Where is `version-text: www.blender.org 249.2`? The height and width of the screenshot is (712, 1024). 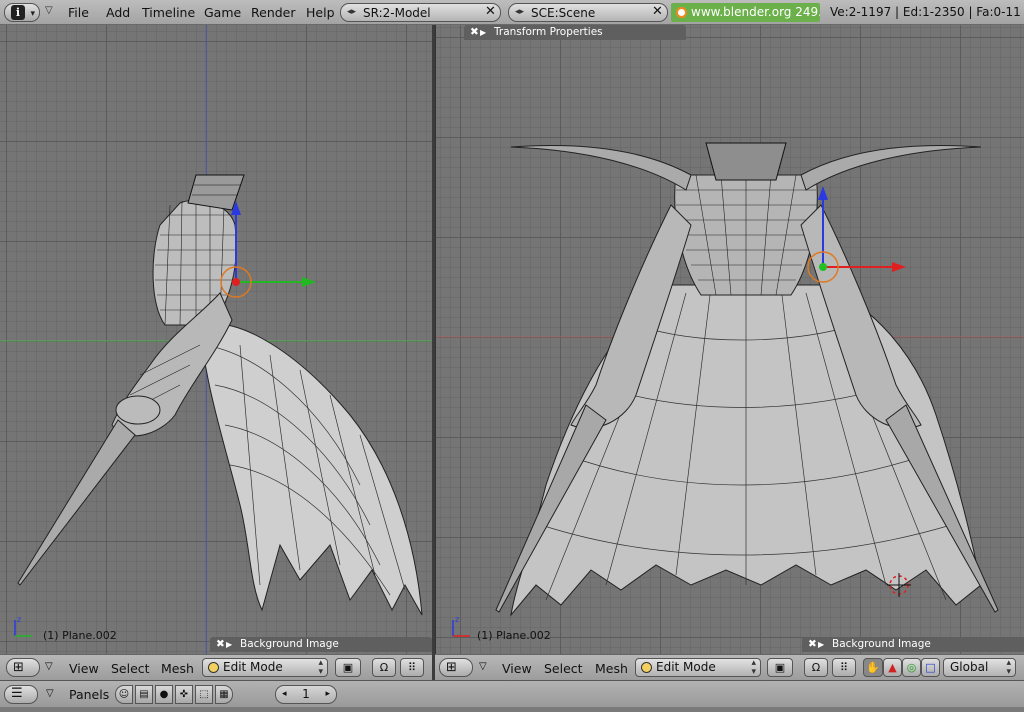 version-text: www.blender.org 249.2 is located at coordinates (755, 12).